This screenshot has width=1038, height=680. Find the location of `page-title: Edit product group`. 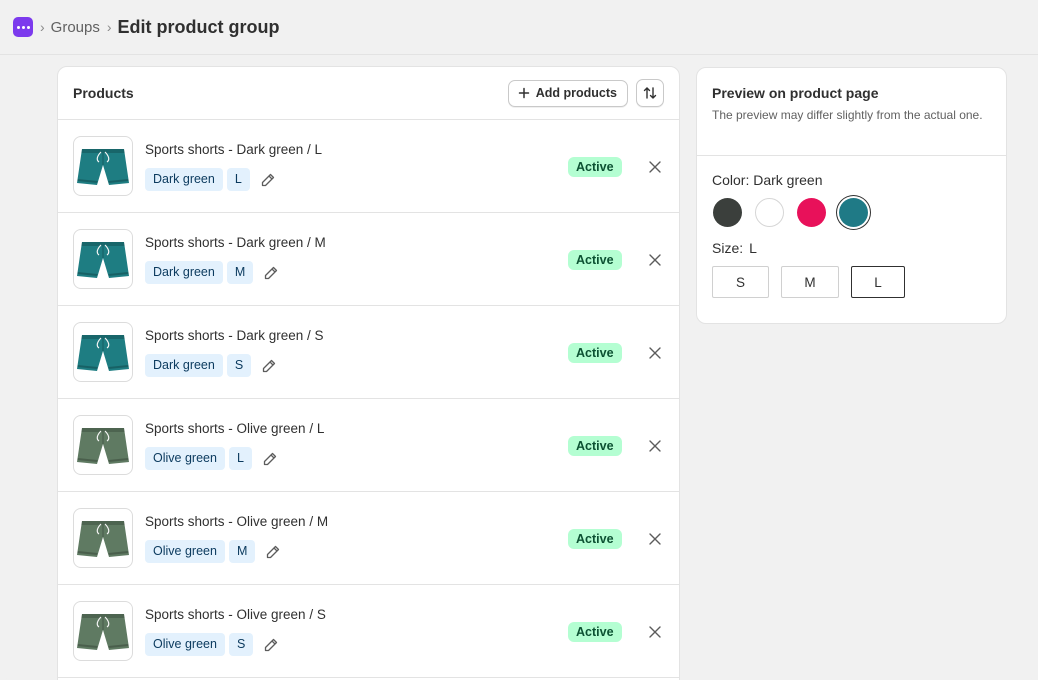

page-title: Edit product group is located at coordinates (198, 26).